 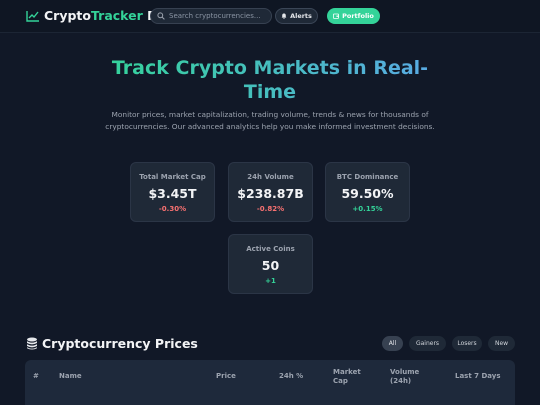 I want to click on prices-section-title: Cryptocurrency Prices, so click(x=112, y=343).